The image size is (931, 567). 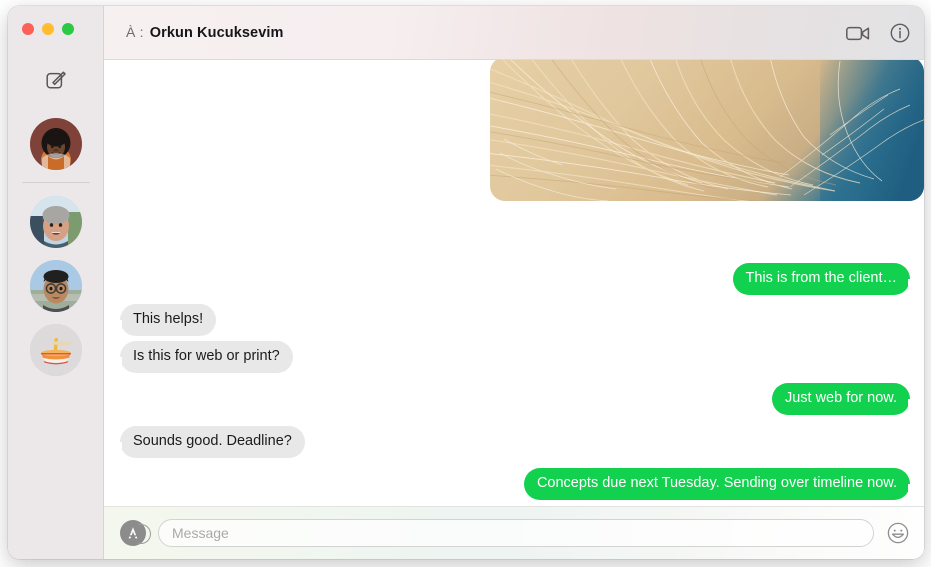 I want to click on window-controls, so click(x=48, y=29).